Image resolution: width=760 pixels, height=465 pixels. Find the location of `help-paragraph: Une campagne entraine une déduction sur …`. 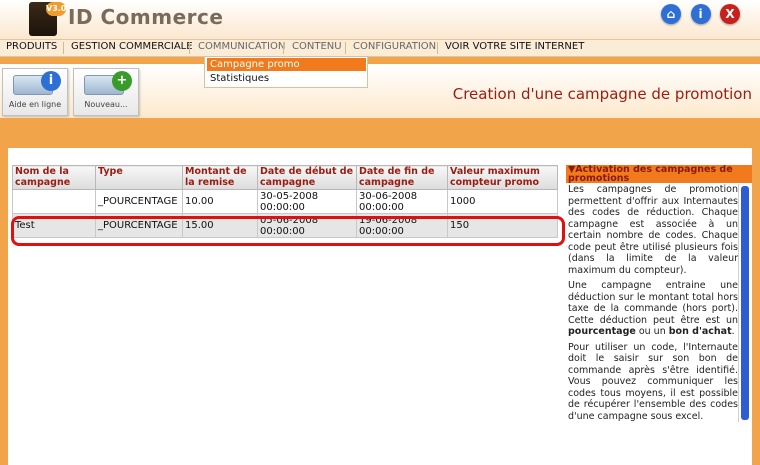

help-paragraph: Une campagne entraine une déduction sur … is located at coordinates (653, 308).